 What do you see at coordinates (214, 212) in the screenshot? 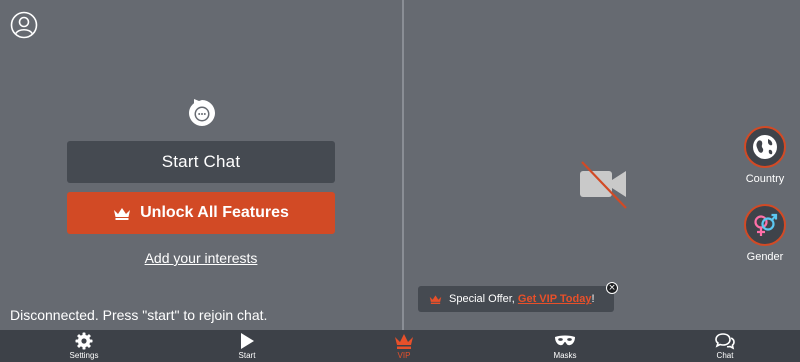
I see `unlock-features-label: Unlock All Features` at bounding box center [214, 212].